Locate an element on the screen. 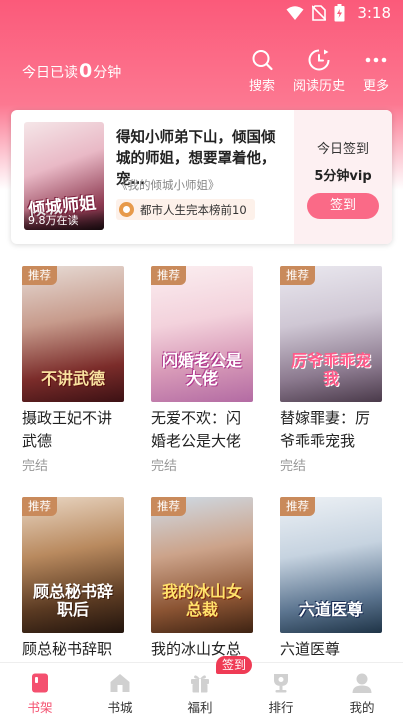 This screenshot has width=403, height=718. more-button: 更多 is located at coordinates (376, 71).